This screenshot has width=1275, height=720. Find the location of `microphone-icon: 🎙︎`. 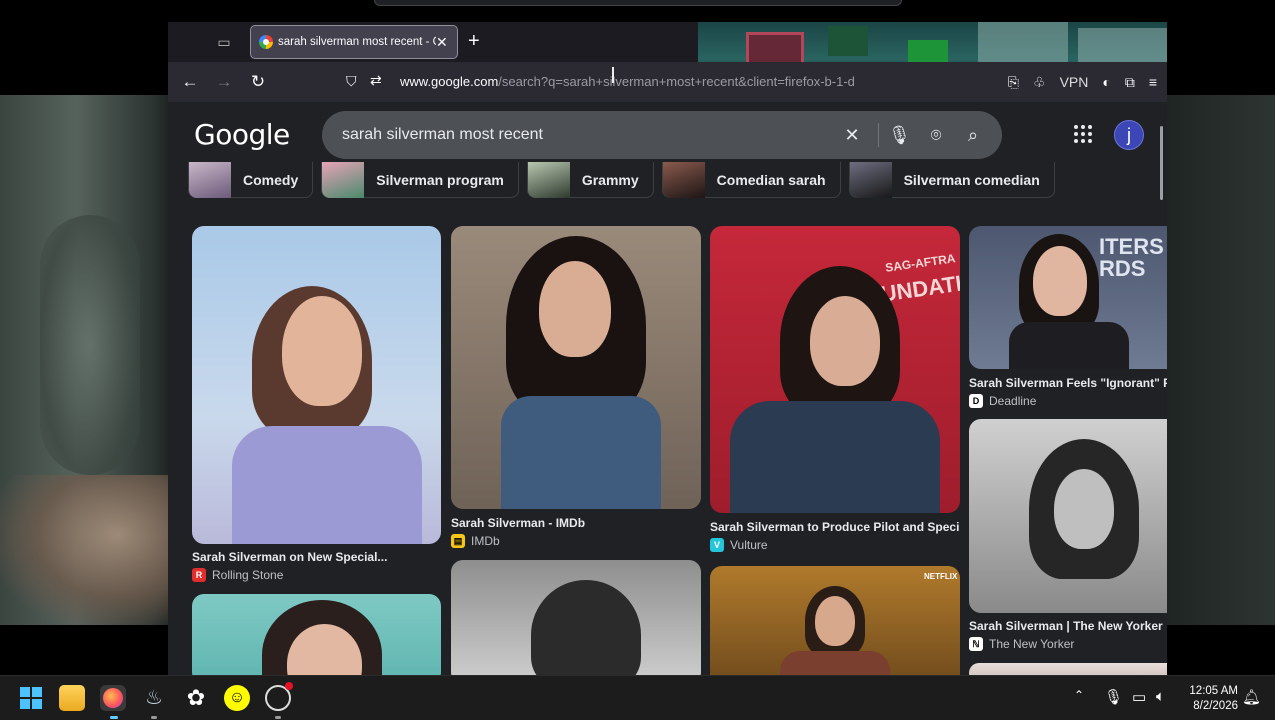

microphone-icon: 🎙︎ is located at coordinates (899, 135).